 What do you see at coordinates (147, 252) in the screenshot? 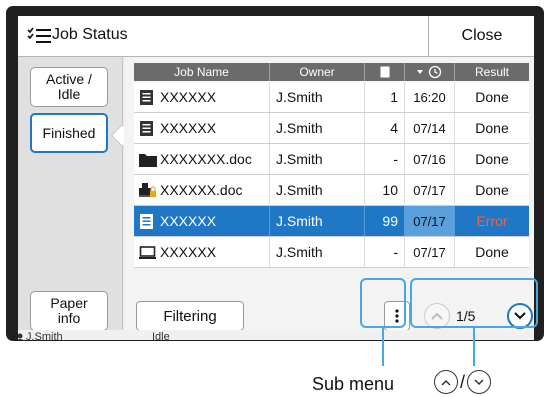
I see `monitor-icon` at bounding box center [147, 252].